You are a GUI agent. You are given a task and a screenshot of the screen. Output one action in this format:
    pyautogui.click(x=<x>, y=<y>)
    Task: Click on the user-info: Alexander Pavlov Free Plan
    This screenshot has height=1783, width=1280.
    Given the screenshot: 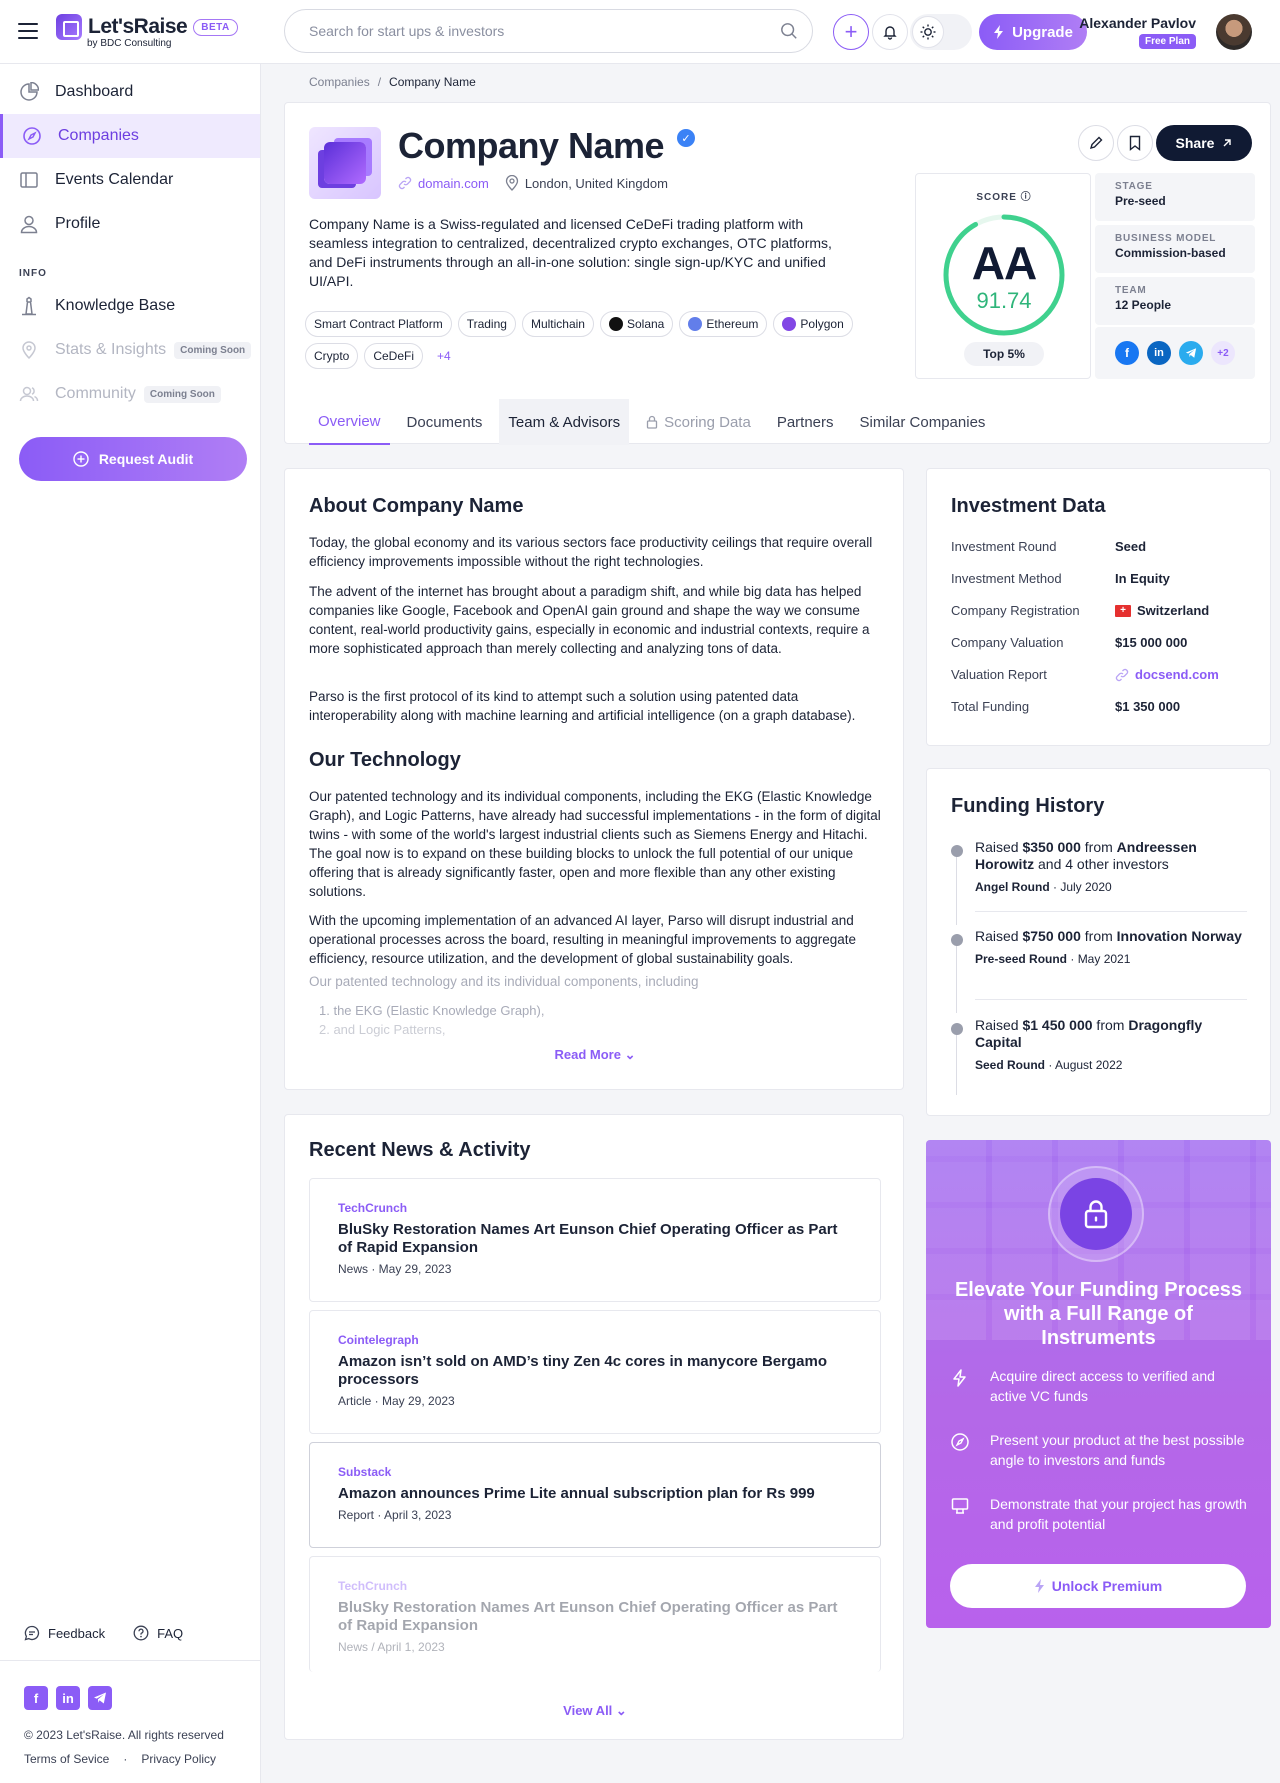 What is the action you would take?
    pyautogui.click(x=1137, y=32)
    